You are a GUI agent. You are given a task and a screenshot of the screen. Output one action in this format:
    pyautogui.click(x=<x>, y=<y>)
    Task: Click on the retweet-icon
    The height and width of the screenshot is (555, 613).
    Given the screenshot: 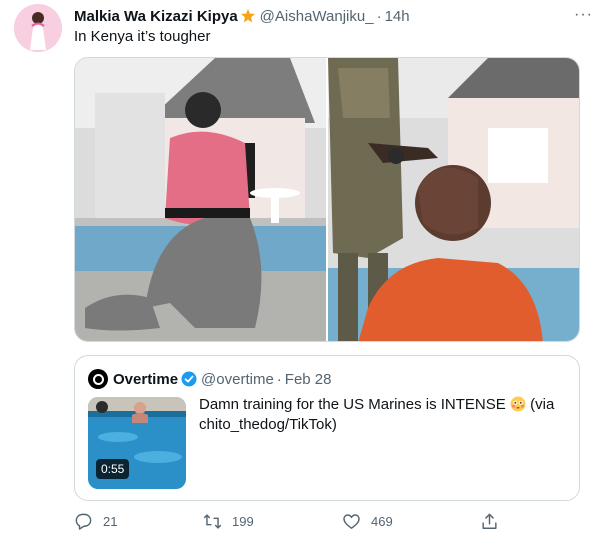 What is the action you would take?
    pyautogui.click(x=212, y=521)
    